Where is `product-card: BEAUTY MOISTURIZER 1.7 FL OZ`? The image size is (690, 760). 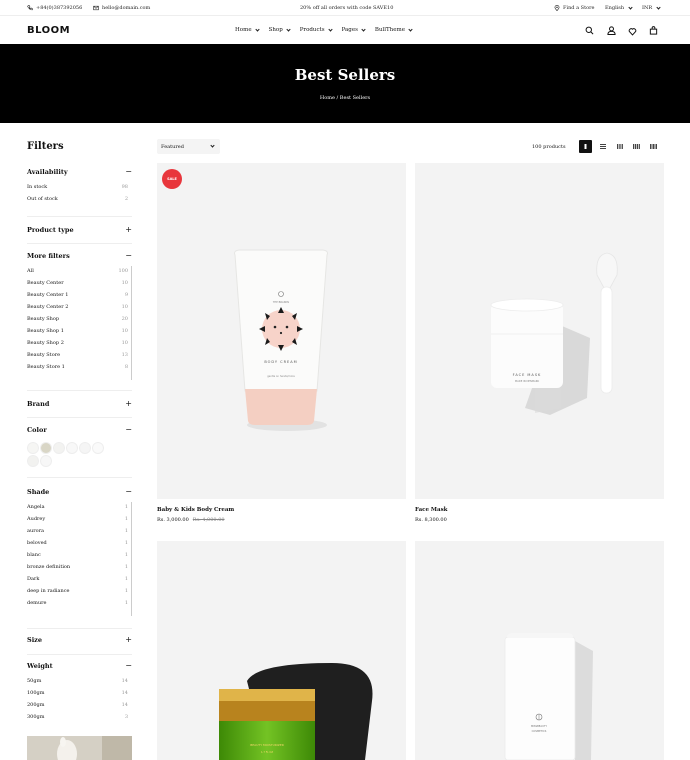 product-card: BEAUTY MOISTURIZER 1.7 FL OZ is located at coordinates (281, 650).